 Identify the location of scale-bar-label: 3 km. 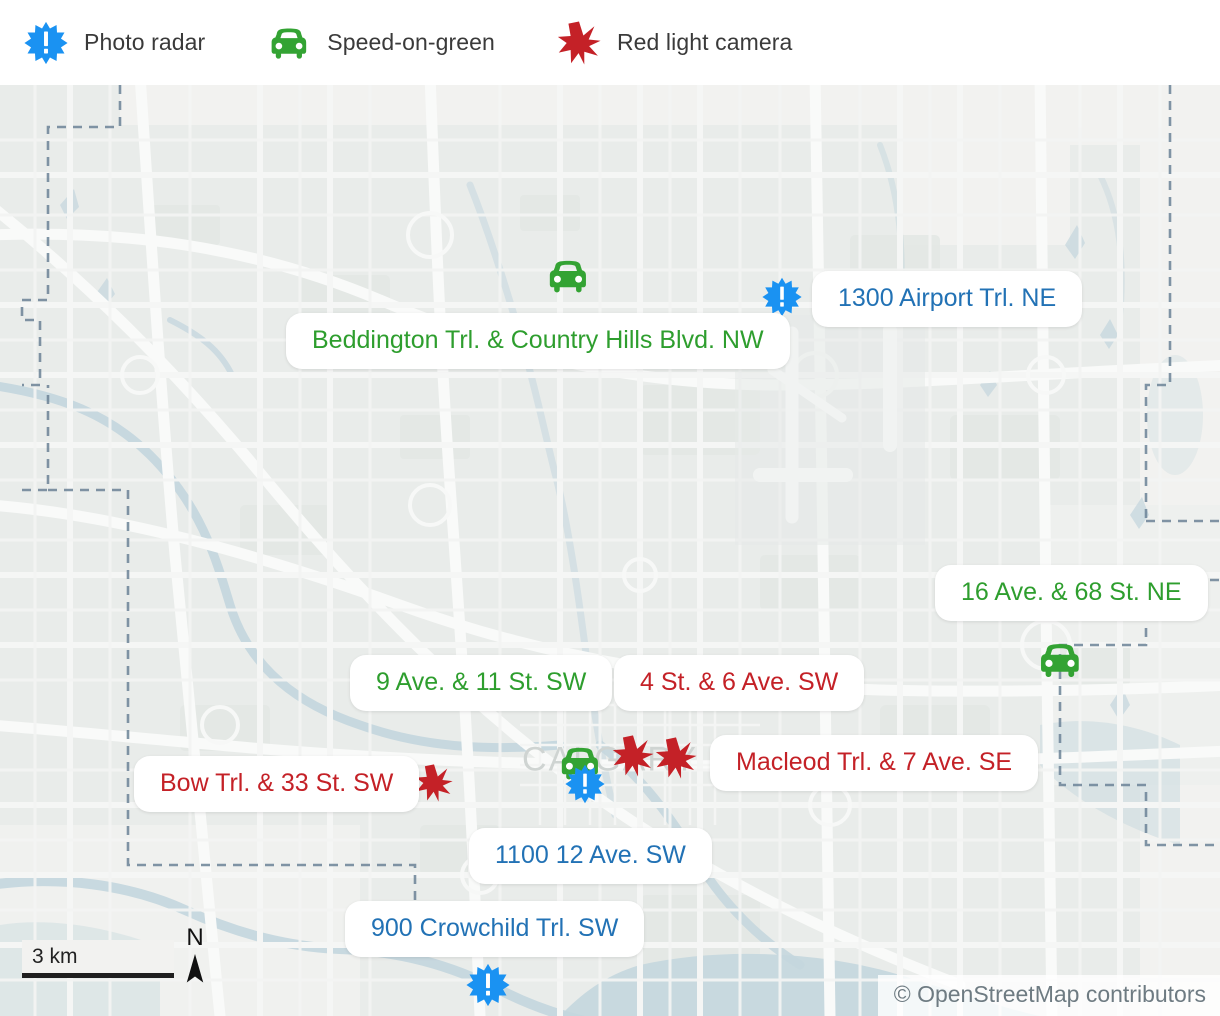
(55, 956).